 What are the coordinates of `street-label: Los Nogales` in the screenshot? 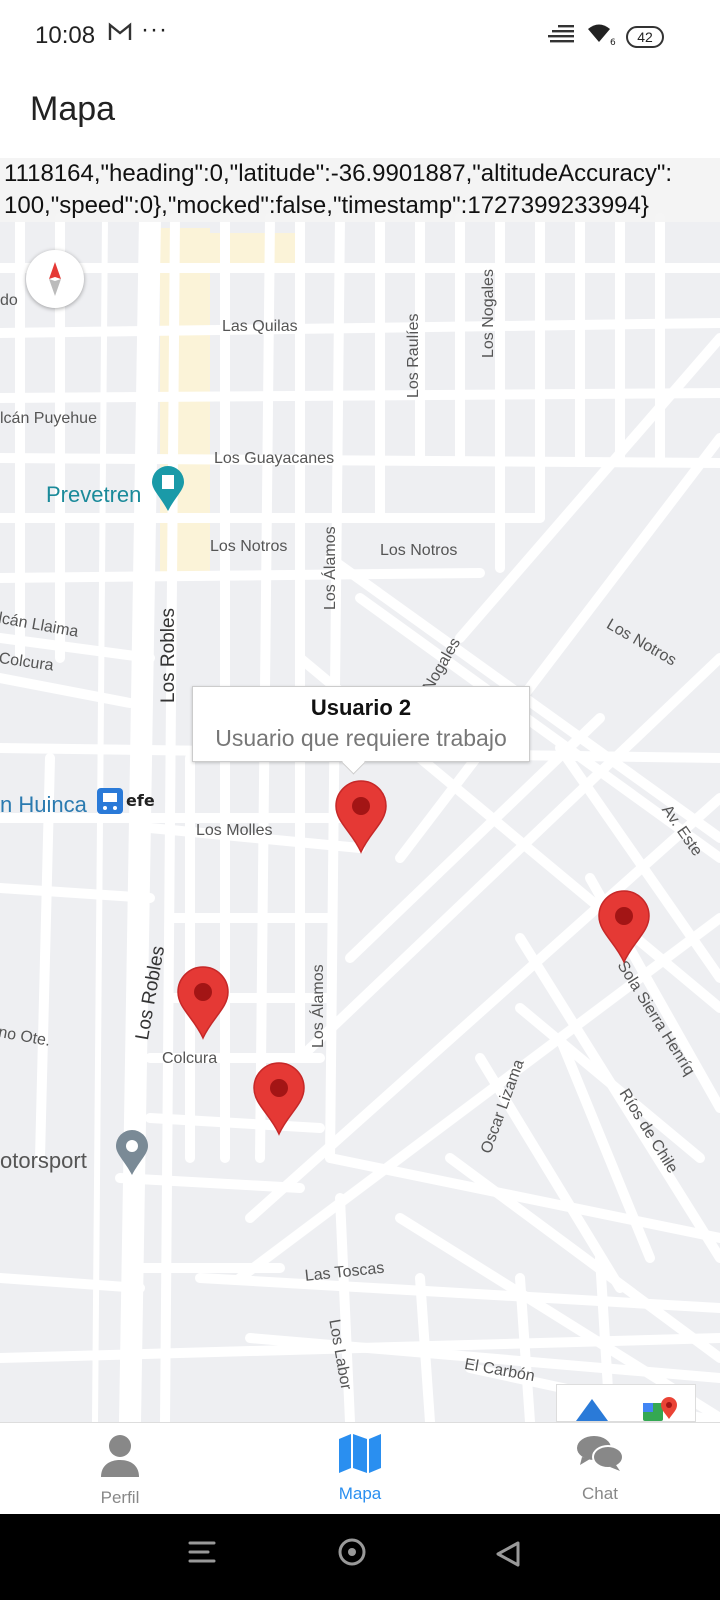 It's located at (488, 313).